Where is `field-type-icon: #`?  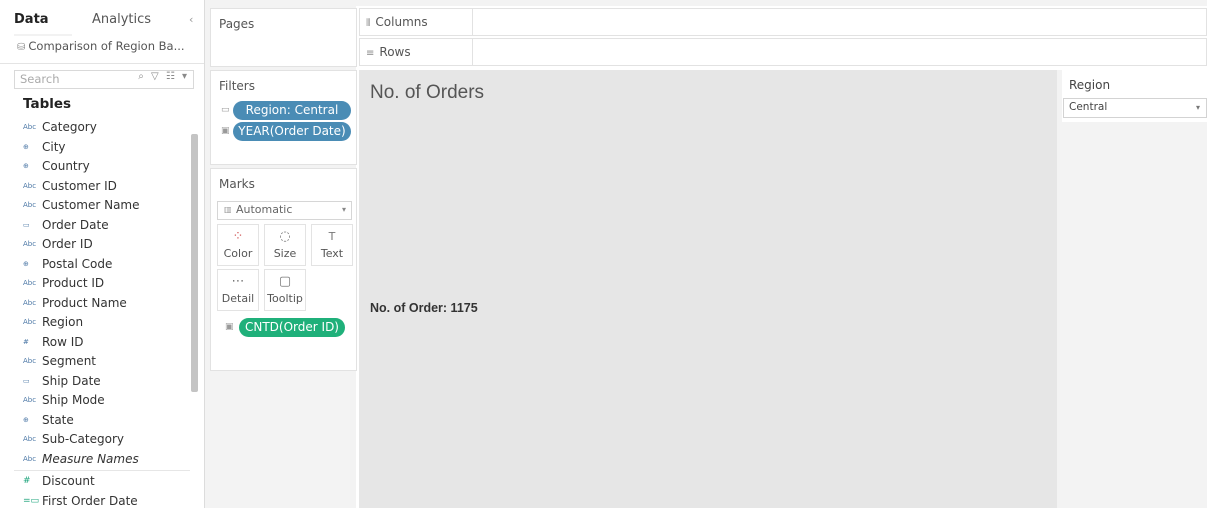 field-type-icon: # is located at coordinates (31, 343).